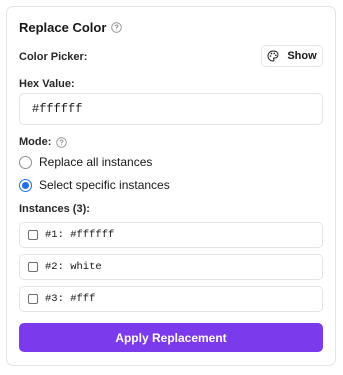  I want to click on radio-button-selected, so click(25, 185).